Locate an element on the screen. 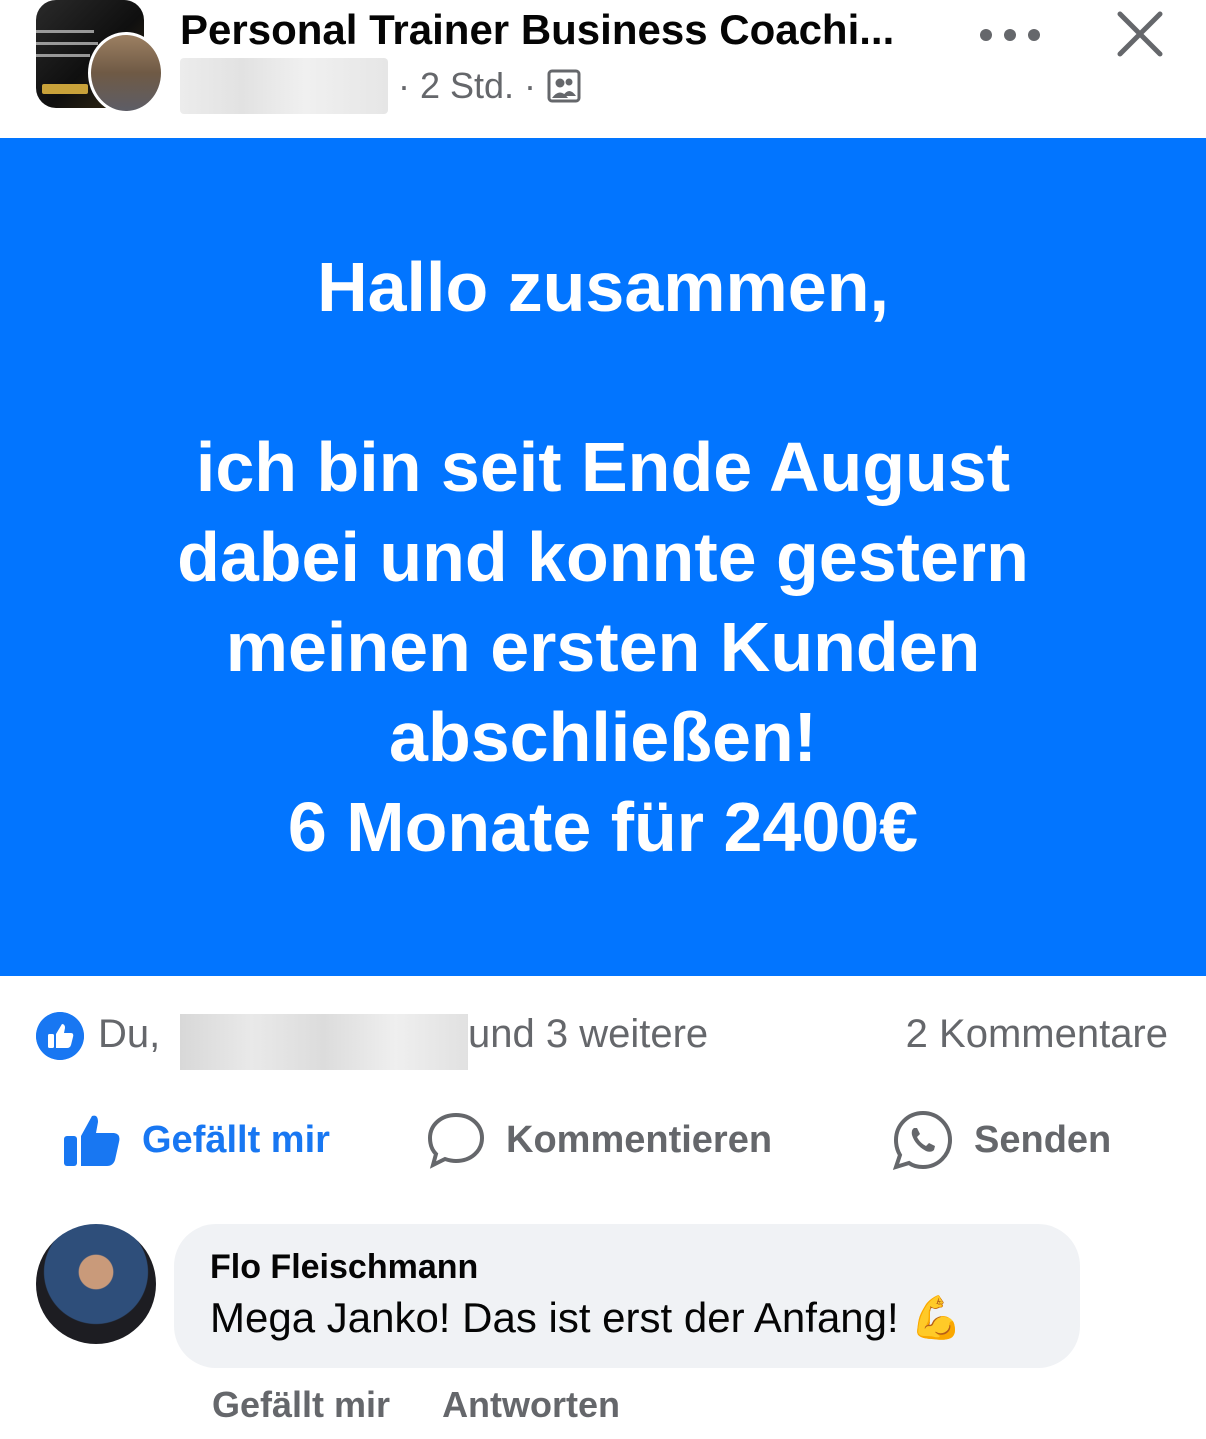  post-action-bar: Gefällt mir Kommentieren Senden is located at coordinates (603, 1140).